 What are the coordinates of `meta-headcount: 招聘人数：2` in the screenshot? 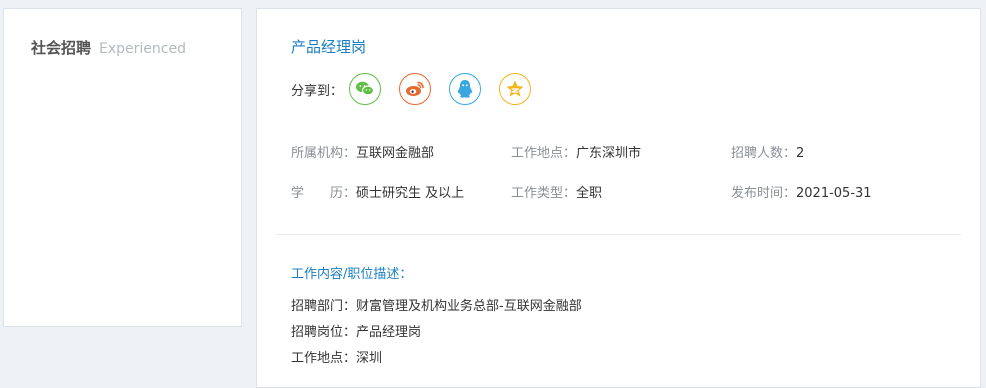 It's located at (767, 151).